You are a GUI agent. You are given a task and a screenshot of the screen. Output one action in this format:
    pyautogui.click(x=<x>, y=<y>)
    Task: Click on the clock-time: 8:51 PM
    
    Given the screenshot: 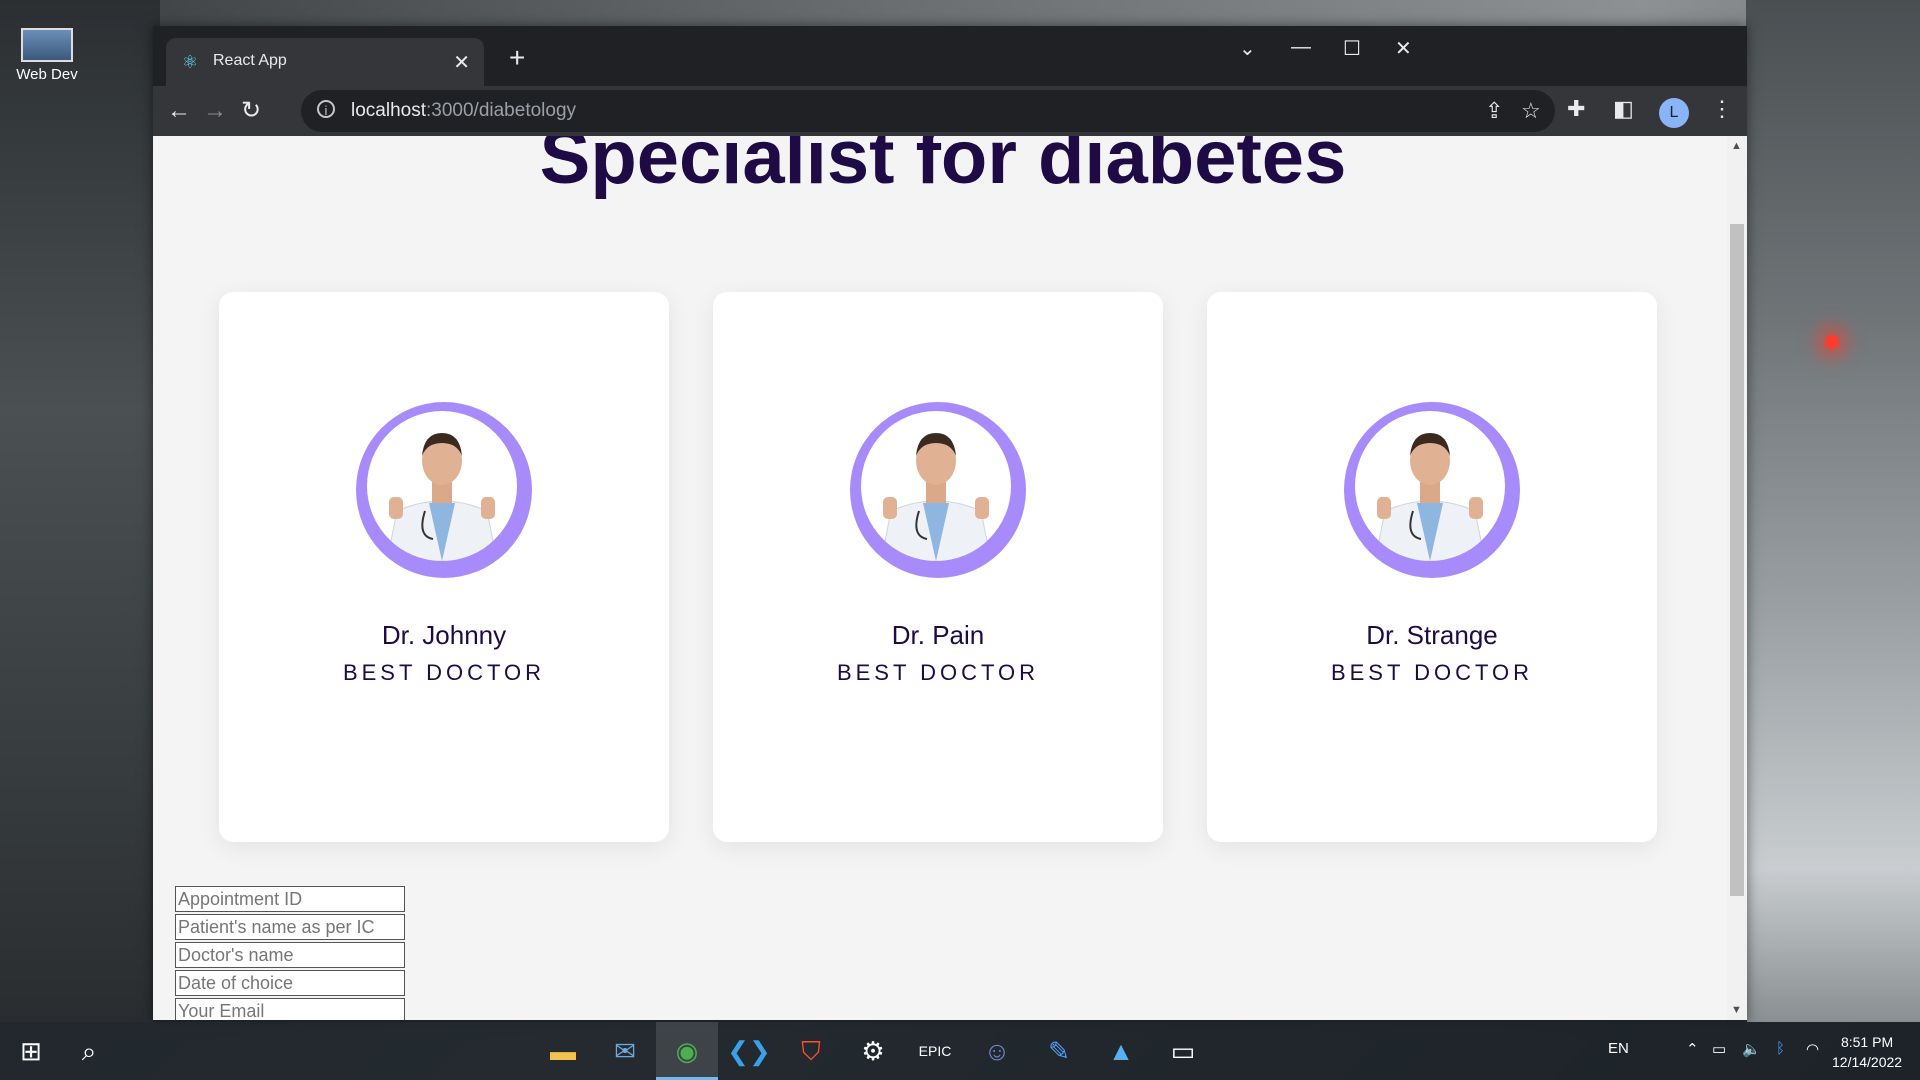 What is the action you would take?
    pyautogui.click(x=1867, y=1042)
    